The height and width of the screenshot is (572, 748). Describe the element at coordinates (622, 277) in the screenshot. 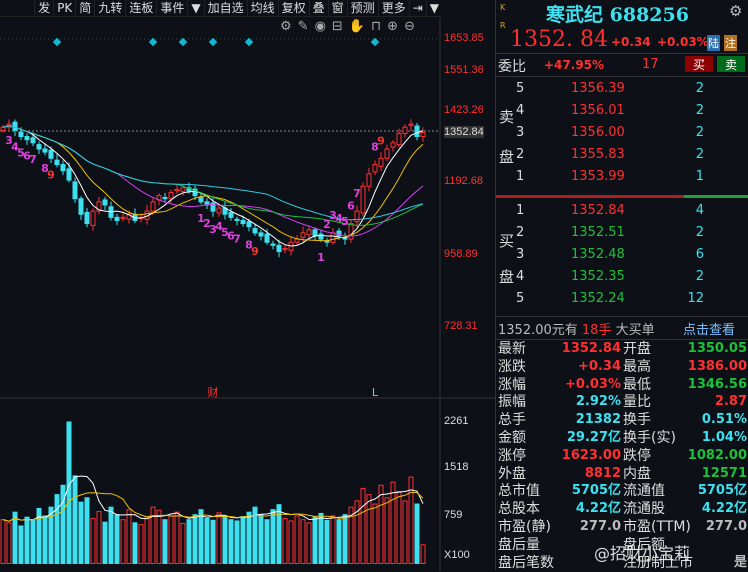

I see `bid-row: 4 1352.35 2` at that location.